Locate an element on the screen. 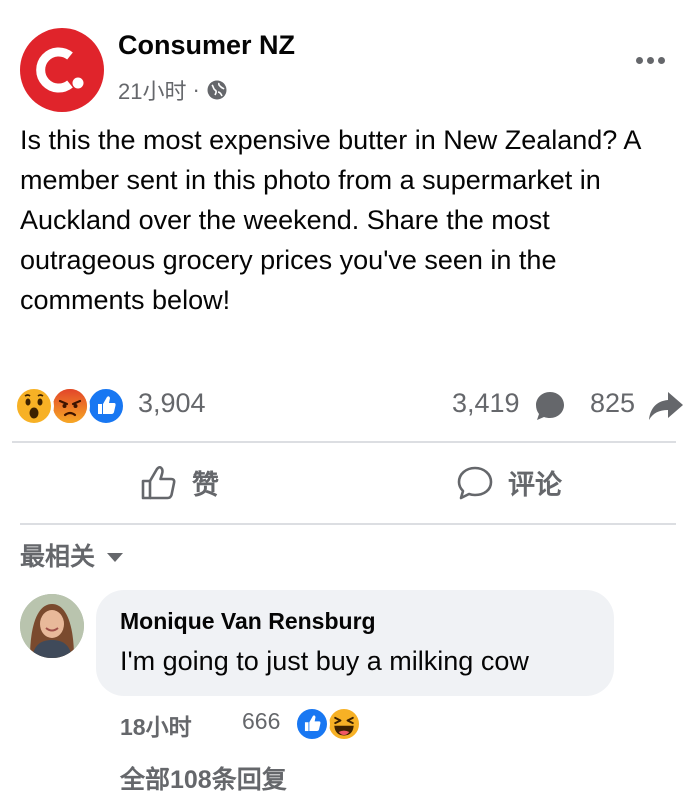 The image size is (688, 806). comment-icon is located at coordinates (475, 482).